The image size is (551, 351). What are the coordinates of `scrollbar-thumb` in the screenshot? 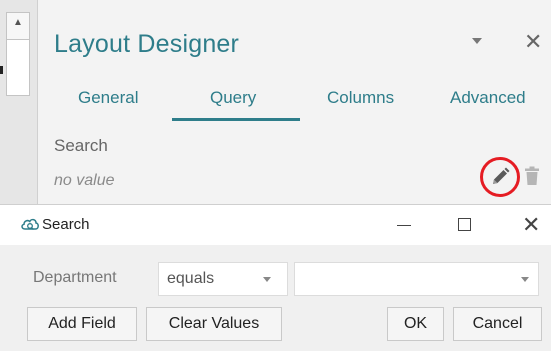 It's located at (18, 68).